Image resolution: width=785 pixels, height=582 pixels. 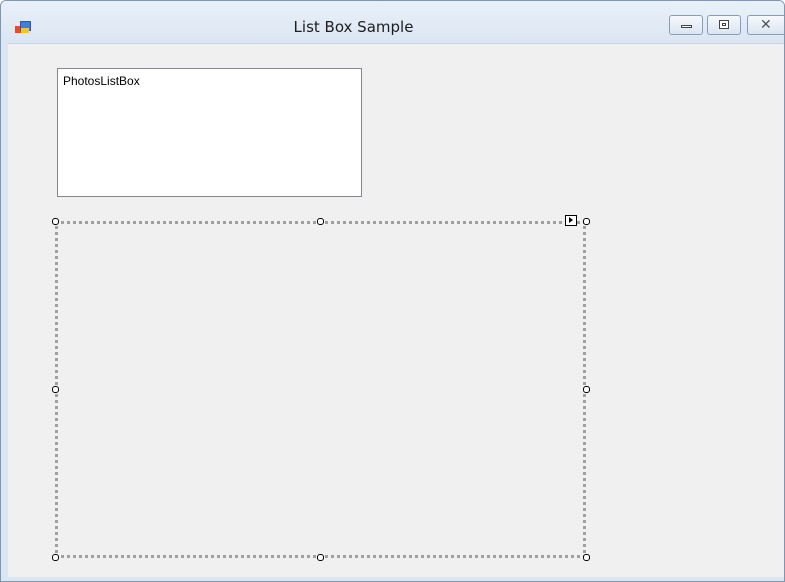 What do you see at coordinates (392, 579) in the screenshot?
I see `window-bottom-border` at bounding box center [392, 579].